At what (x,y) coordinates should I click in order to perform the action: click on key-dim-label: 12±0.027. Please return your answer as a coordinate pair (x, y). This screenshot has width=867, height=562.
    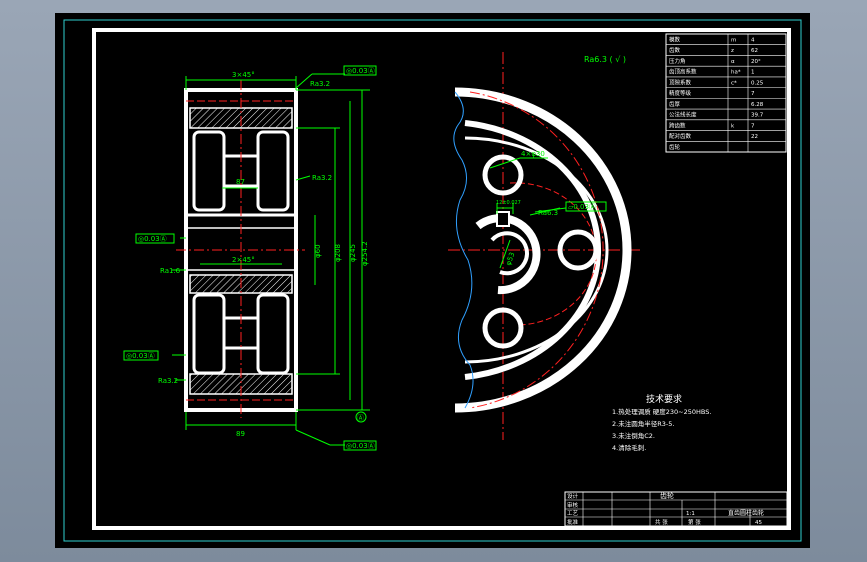
    Looking at the image, I should click on (508, 203).